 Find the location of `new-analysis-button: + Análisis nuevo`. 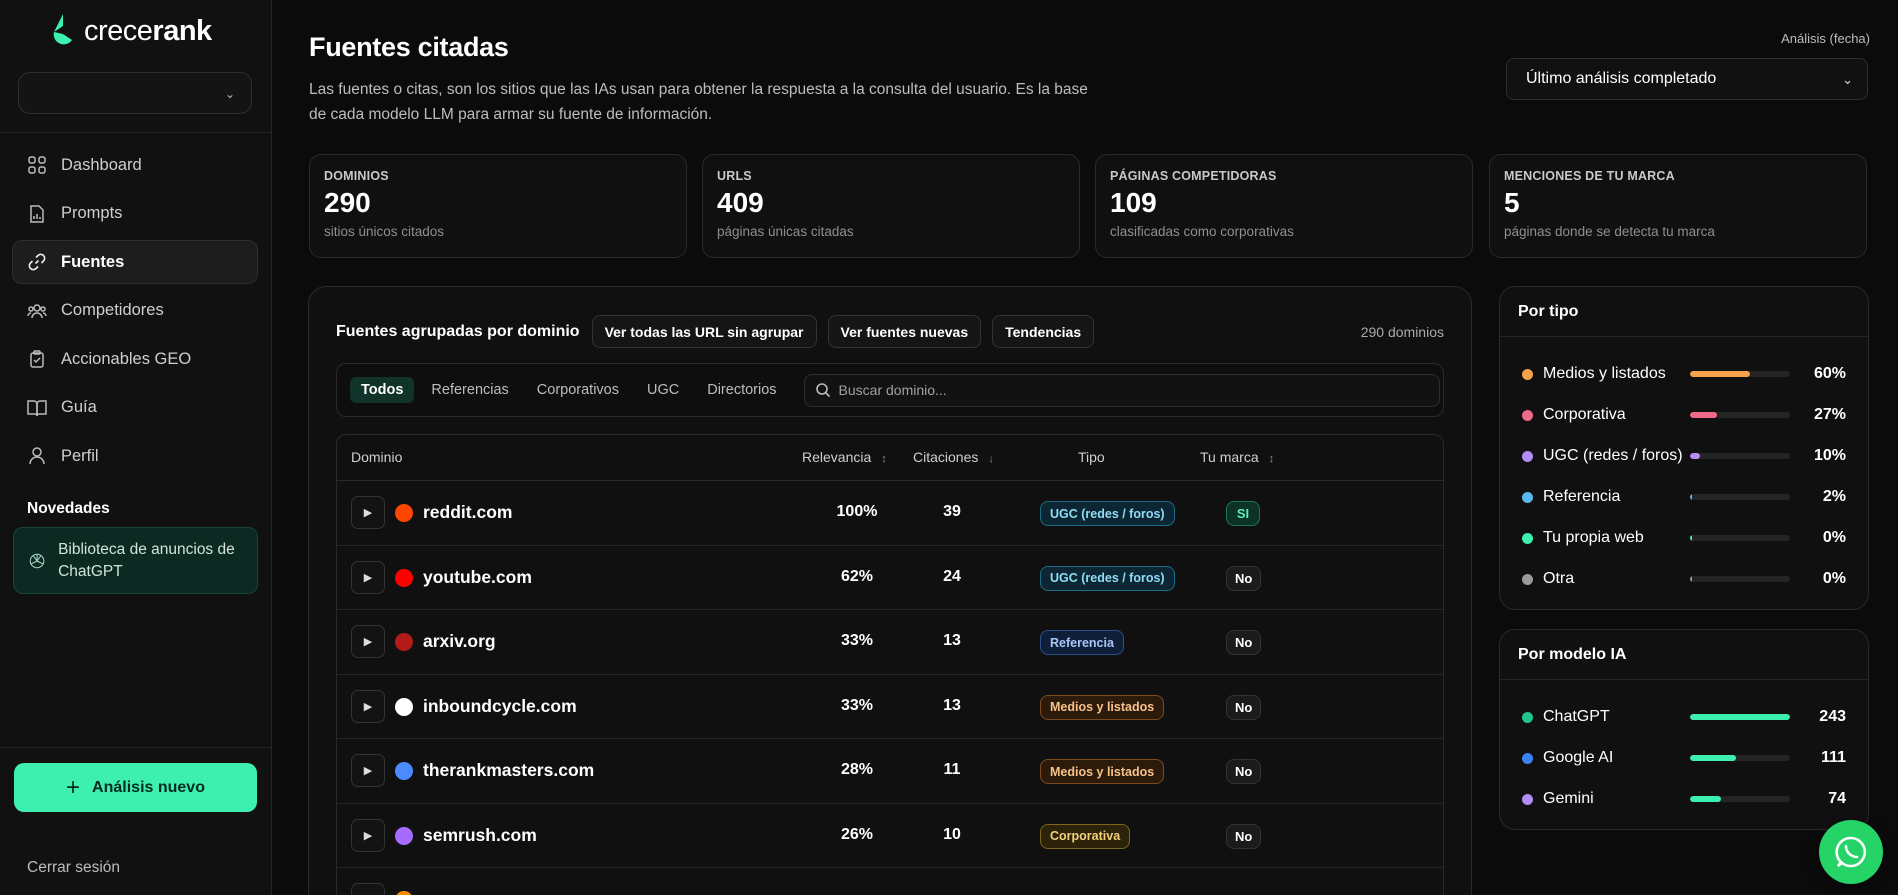

new-analysis-button: + Análisis nuevo is located at coordinates (135, 787).